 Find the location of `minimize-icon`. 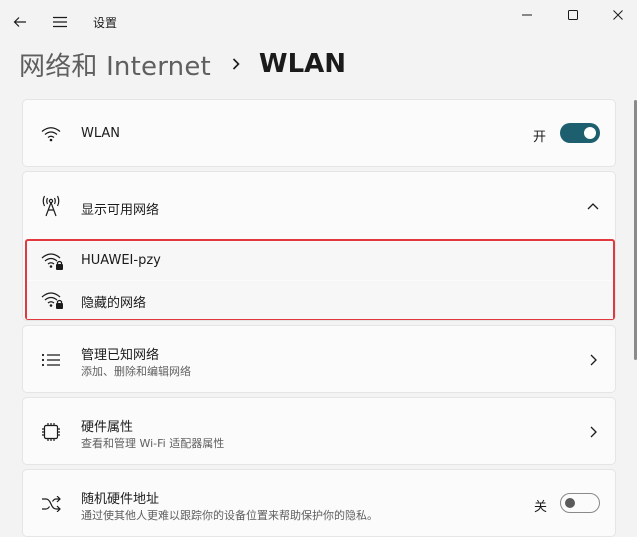

minimize-icon is located at coordinates (527, 15).